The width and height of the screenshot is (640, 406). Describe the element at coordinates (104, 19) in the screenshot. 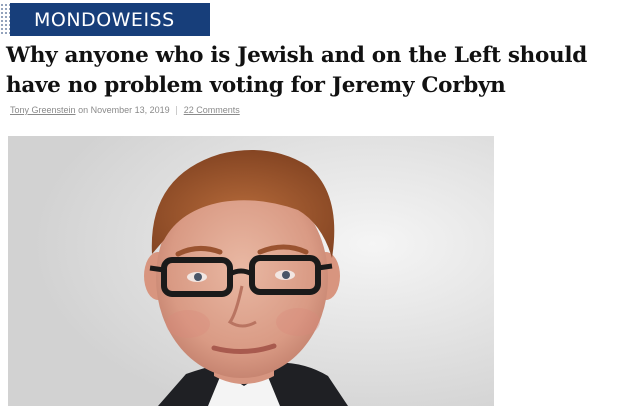

I see `site-logo-text: MONDOWEISS` at that location.